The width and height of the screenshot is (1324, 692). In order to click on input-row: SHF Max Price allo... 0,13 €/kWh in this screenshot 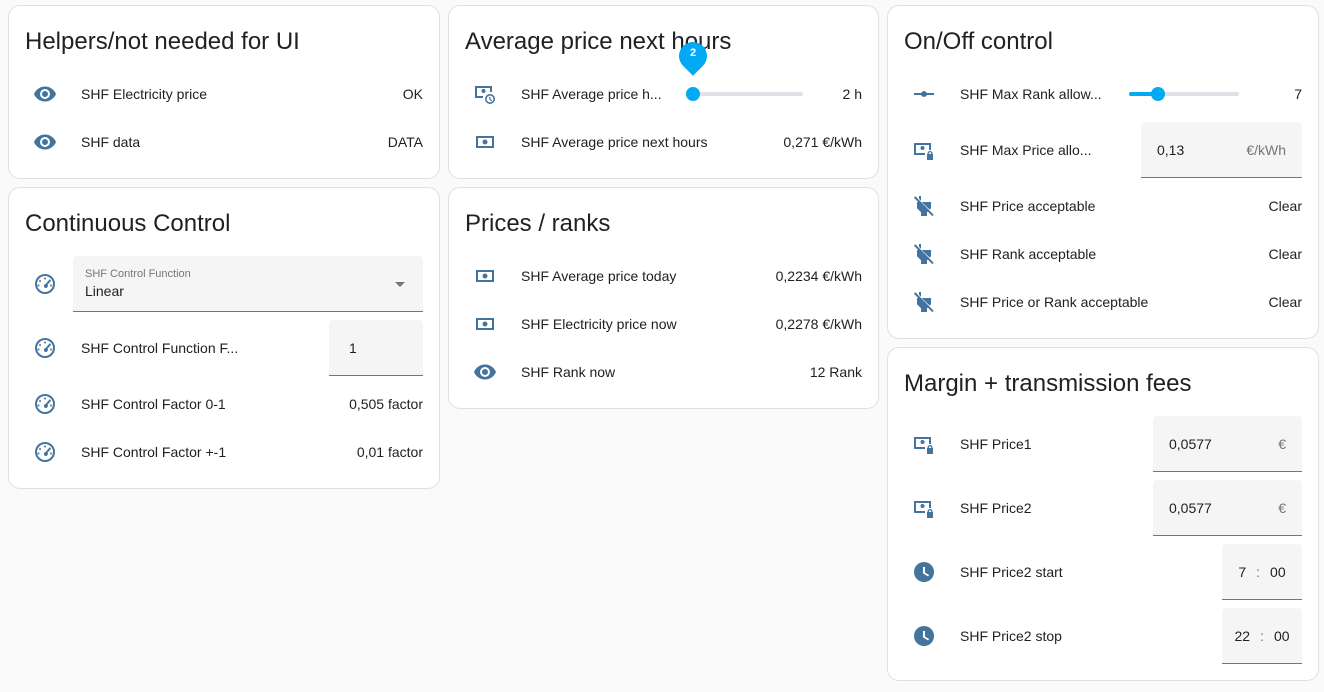, I will do `click(1103, 150)`.